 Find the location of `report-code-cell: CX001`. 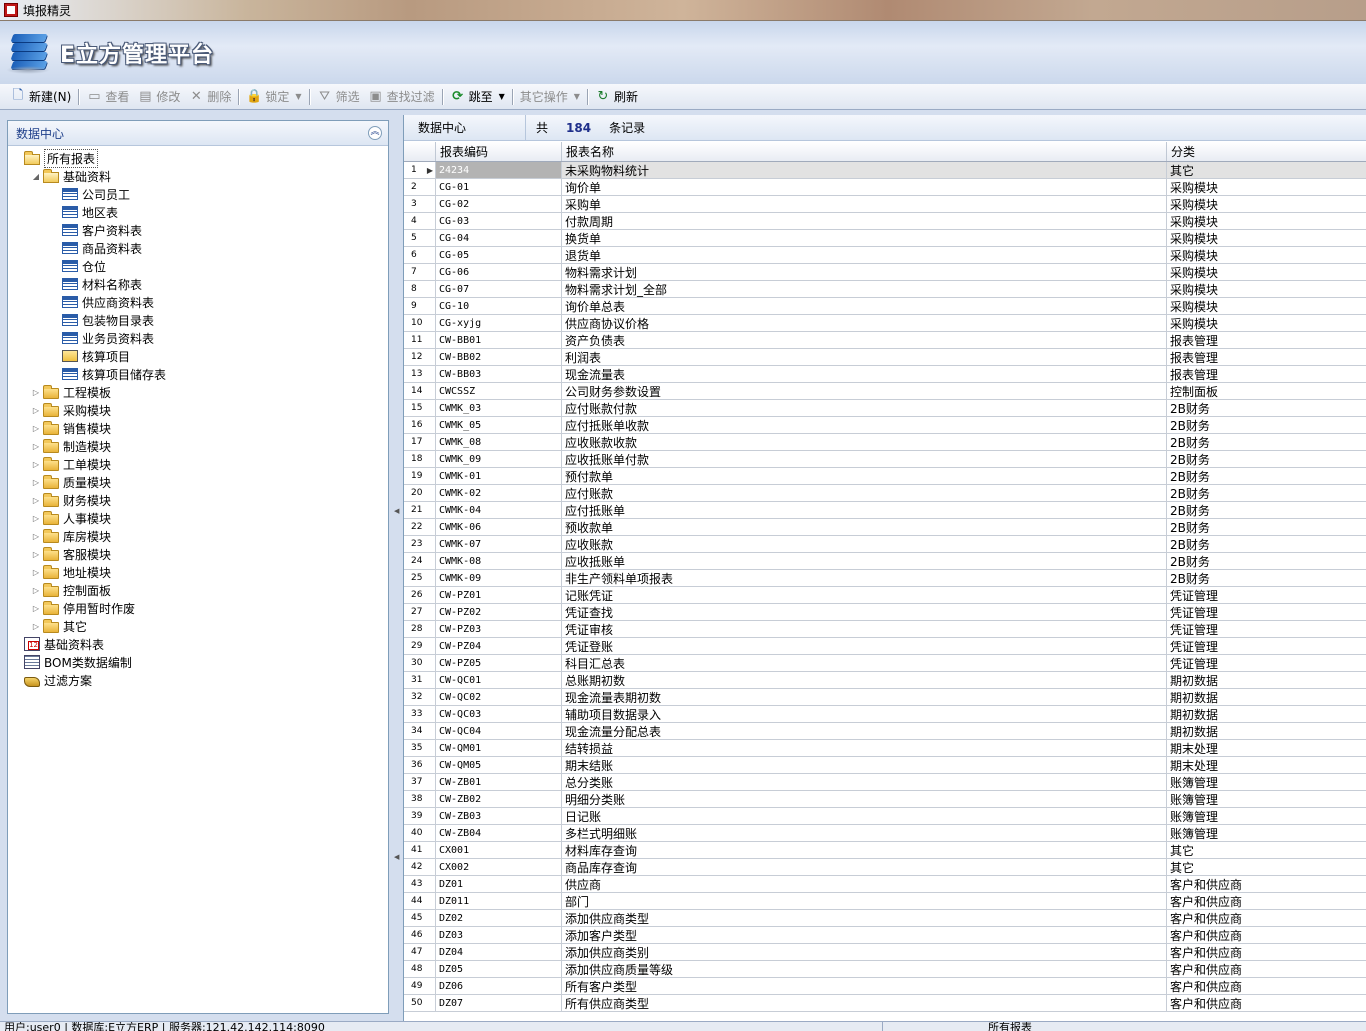

report-code-cell: CX001 is located at coordinates (499, 850).